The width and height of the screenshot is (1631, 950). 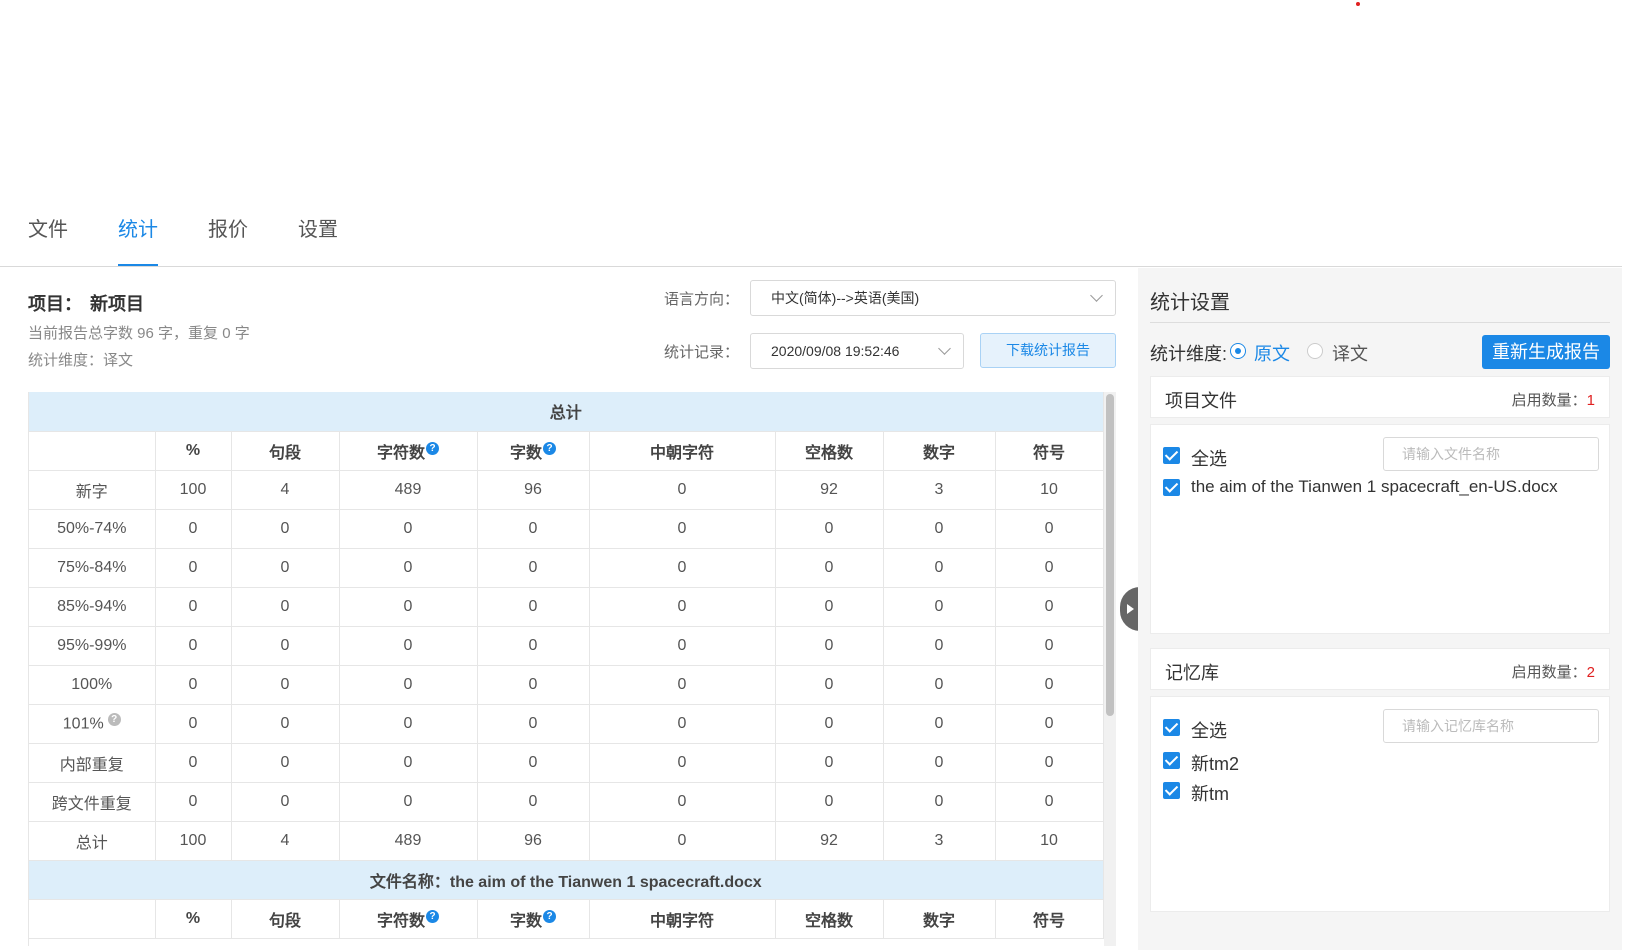 What do you see at coordinates (1350, 353) in the screenshot?
I see `radio-target-label: 译文` at bounding box center [1350, 353].